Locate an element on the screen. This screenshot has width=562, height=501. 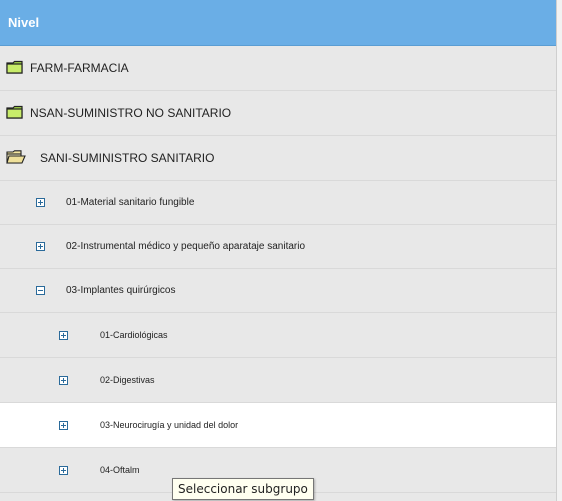
column-header: Nivel is located at coordinates (278, 23).